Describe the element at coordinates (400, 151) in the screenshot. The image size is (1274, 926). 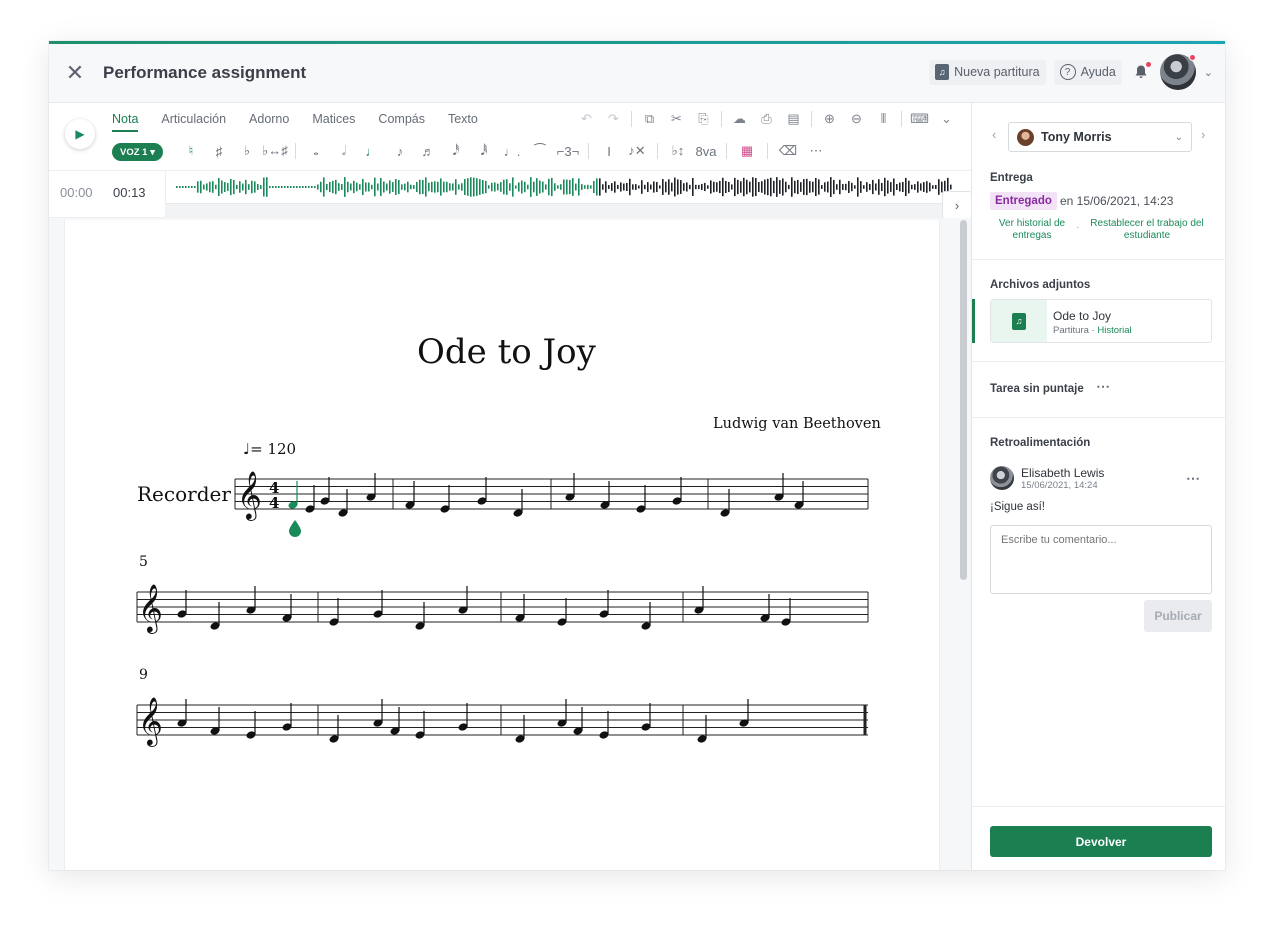
I see `eighth-note-icon: ♪` at that location.